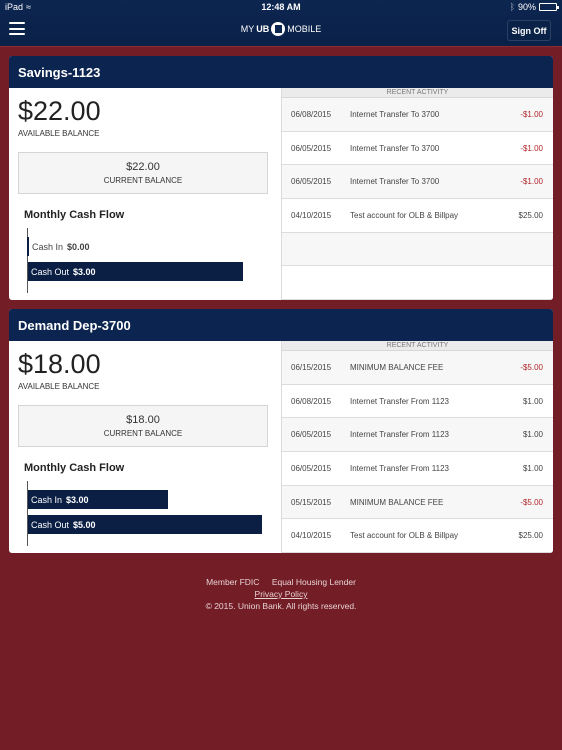 The height and width of the screenshot is (750, 562). I want to click on status-right: ᛒ 90%, so click(534, 7).